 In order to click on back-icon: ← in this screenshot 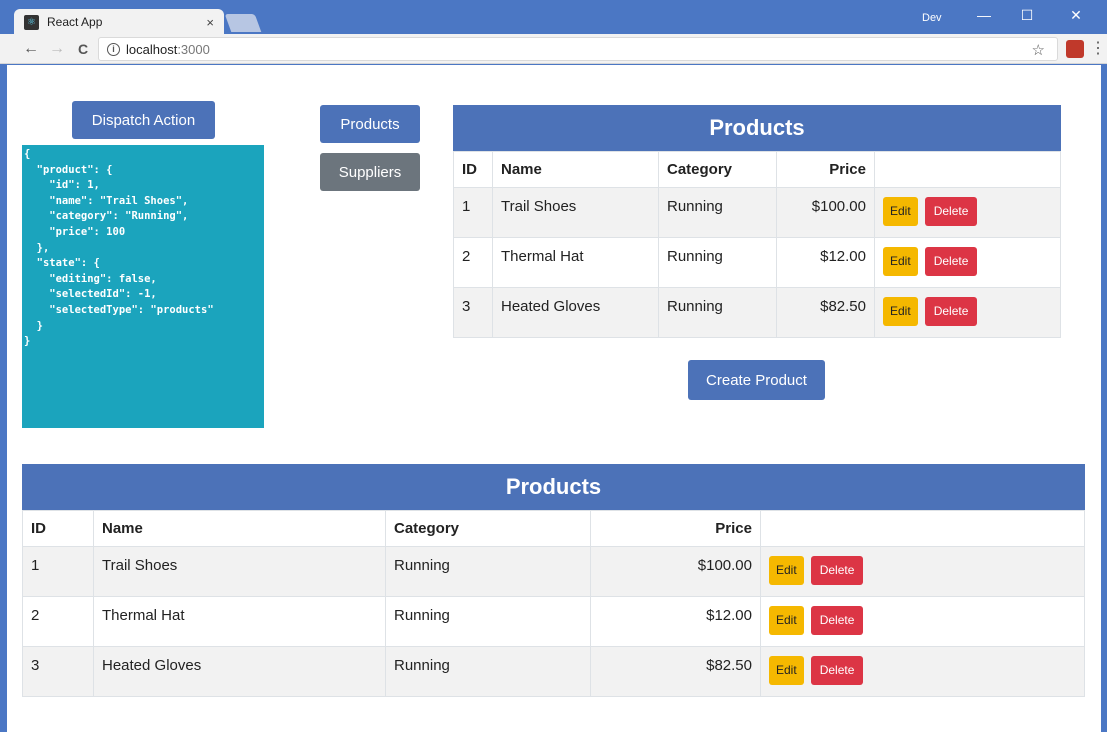, I will do `click(31, 49)`.